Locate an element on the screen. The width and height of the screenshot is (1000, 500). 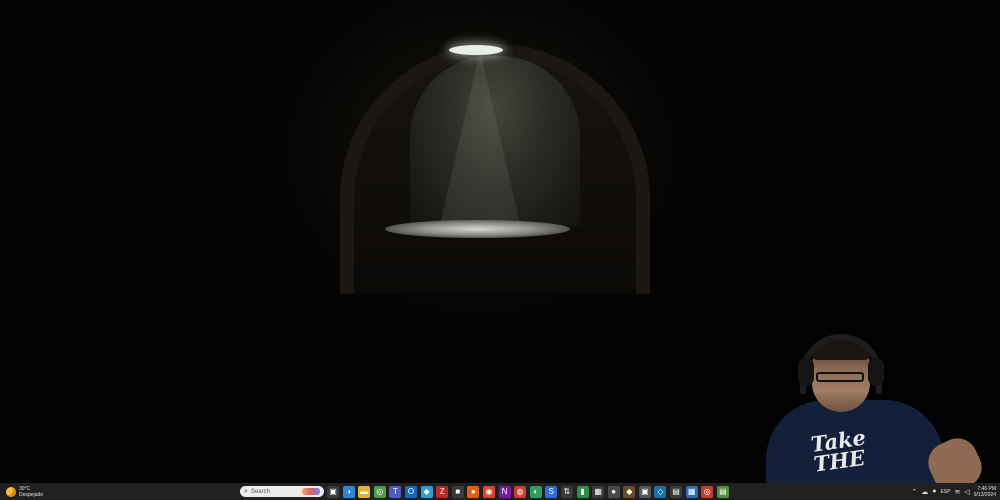
system-tray: ⌃ ☁ ● ESP ≋ ◁ 7:46 PM 9/13/2024 is located at coordinates (953, 491).